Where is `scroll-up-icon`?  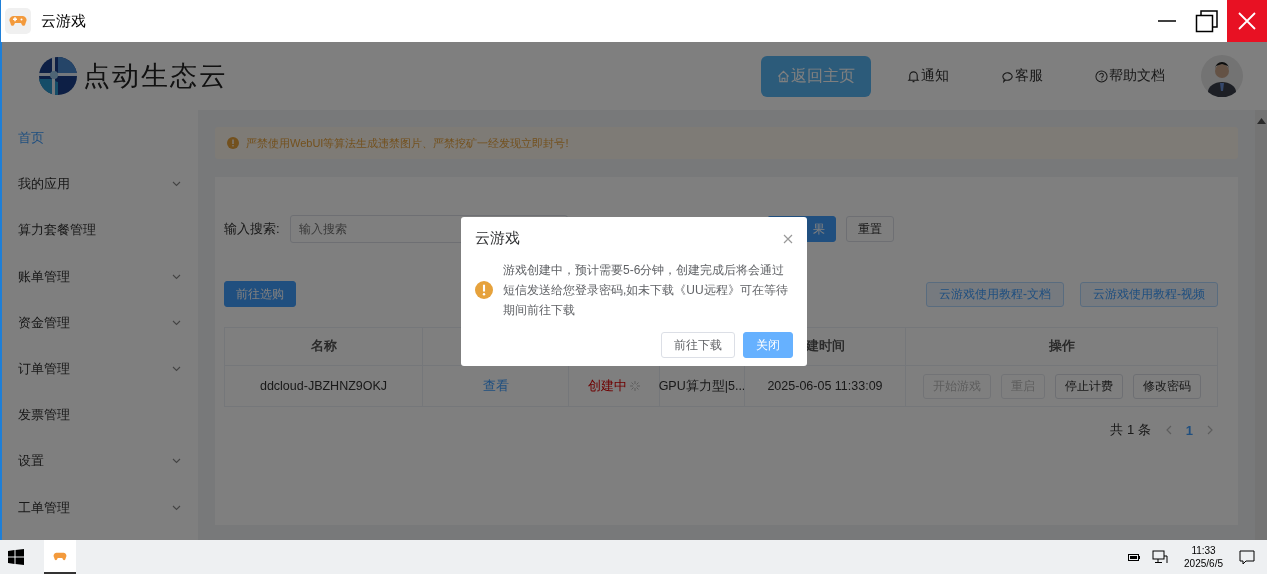 scroll-up-icon is located at coordinates (1261, 121).